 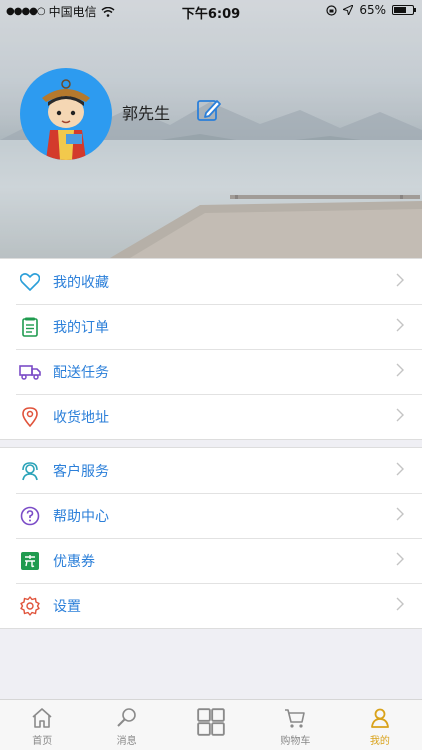 I want to click on tab-label: 消息, so click(x=126, y=741).